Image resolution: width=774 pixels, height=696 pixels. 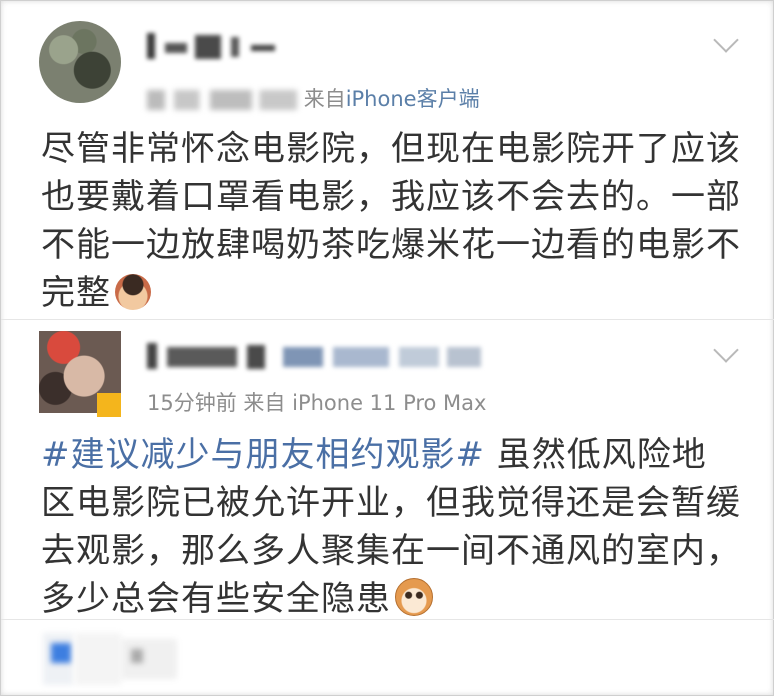 What do you see at coordinates (80, 62) in the screenshot?
I see `user-avatar` at bounding box center [80, 62].